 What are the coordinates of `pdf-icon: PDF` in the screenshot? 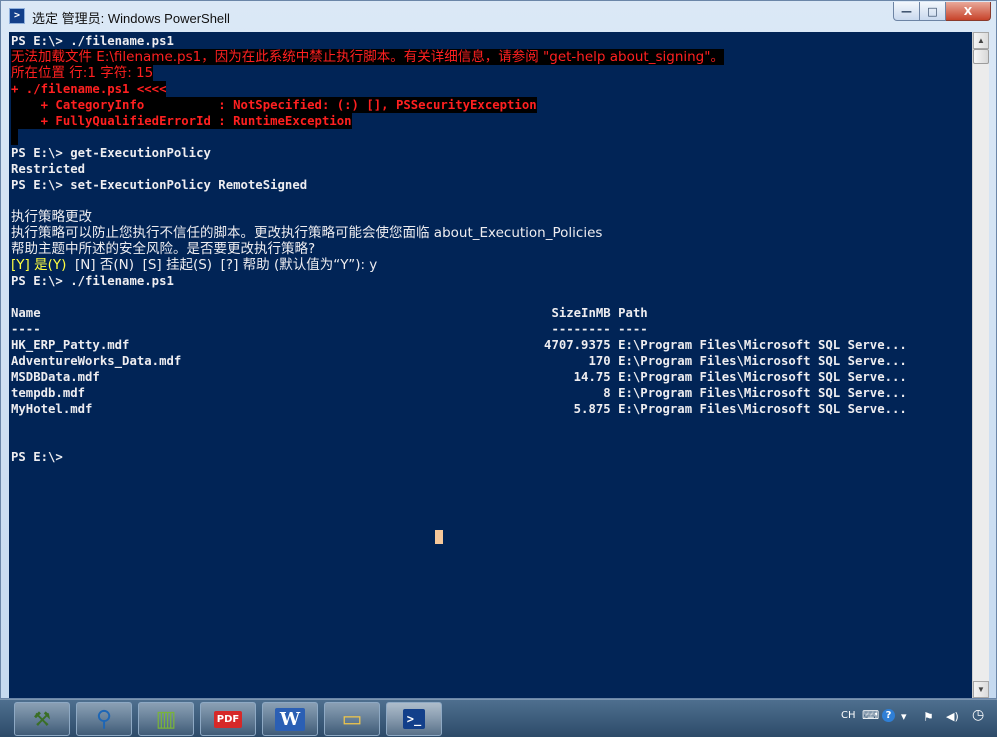 It's located at (228, 719).